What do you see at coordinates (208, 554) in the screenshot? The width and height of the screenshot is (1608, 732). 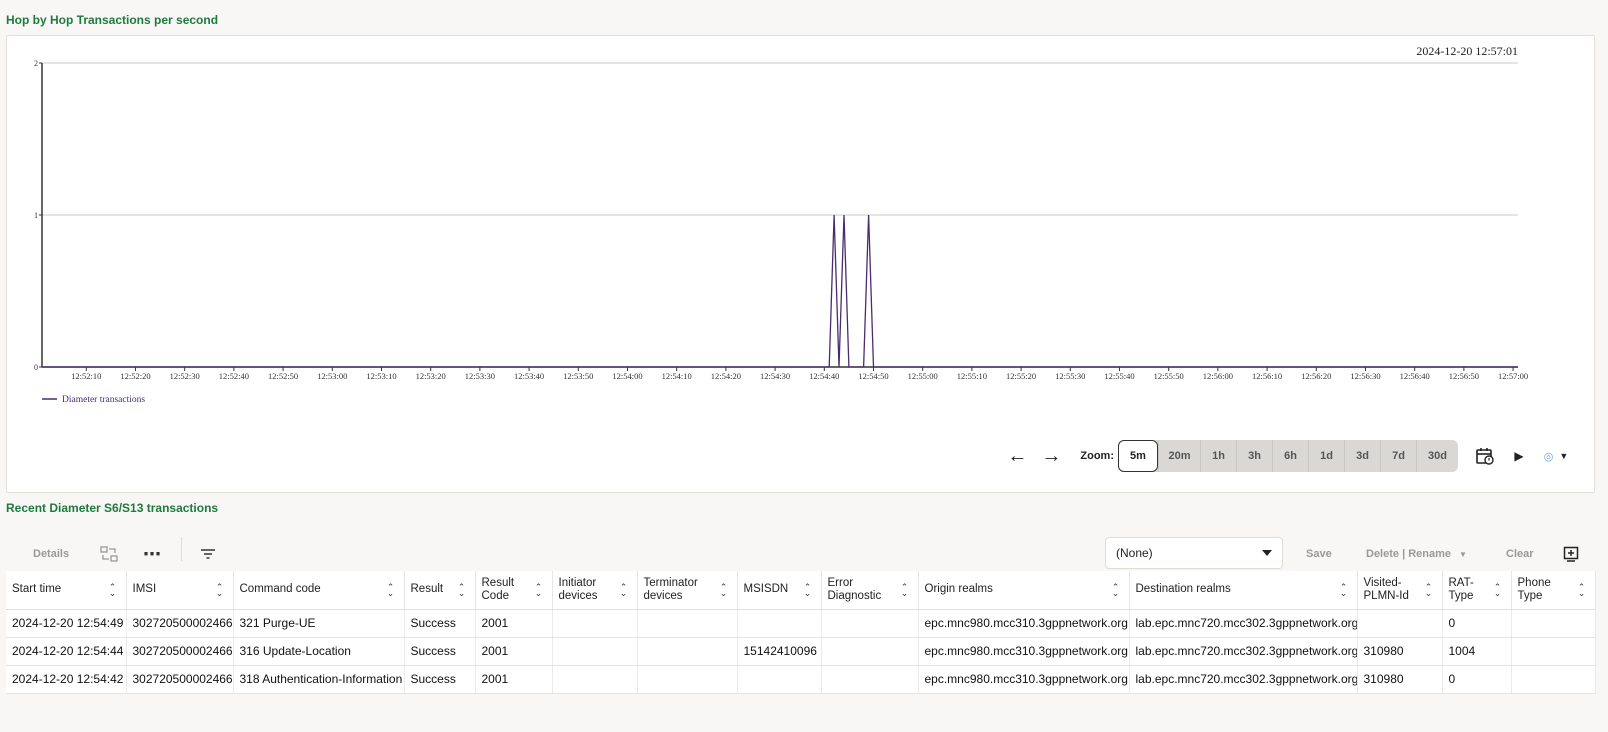 I see `filter-icon` at bounding box center [208, 554].